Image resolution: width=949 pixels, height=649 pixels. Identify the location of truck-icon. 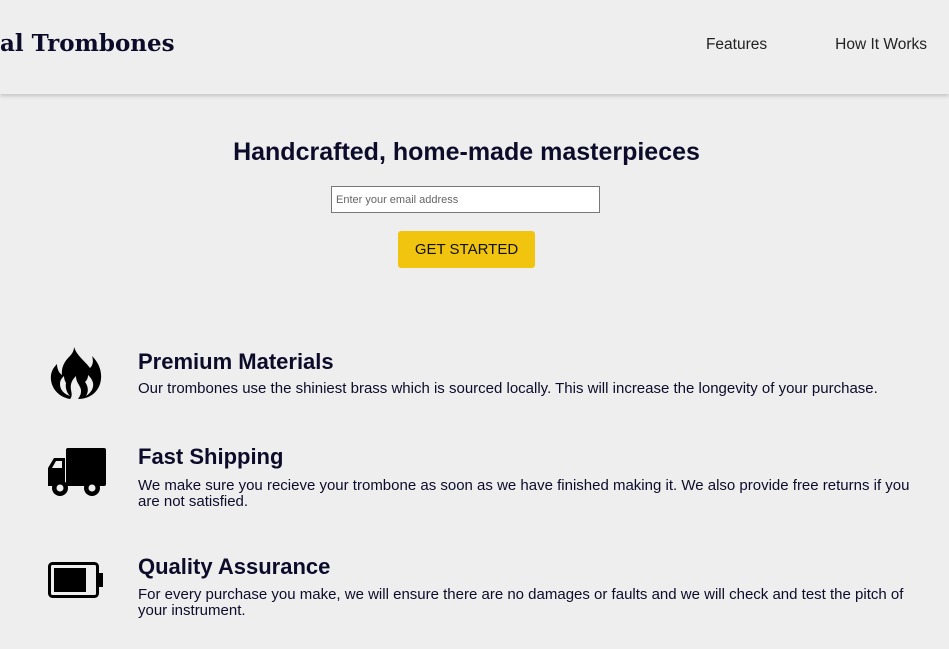
(76, 473).